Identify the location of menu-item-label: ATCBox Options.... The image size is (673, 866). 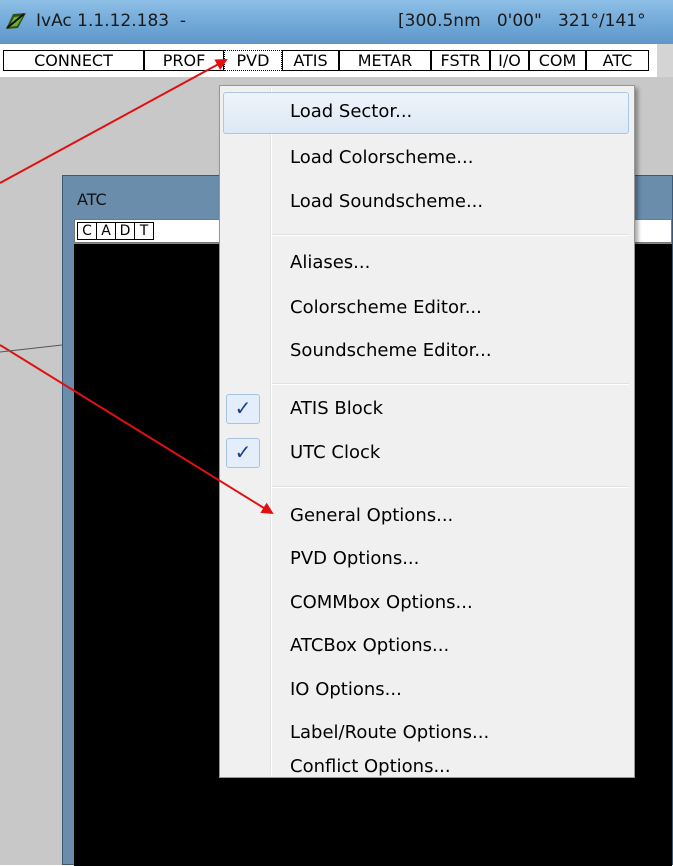
(370, 645).